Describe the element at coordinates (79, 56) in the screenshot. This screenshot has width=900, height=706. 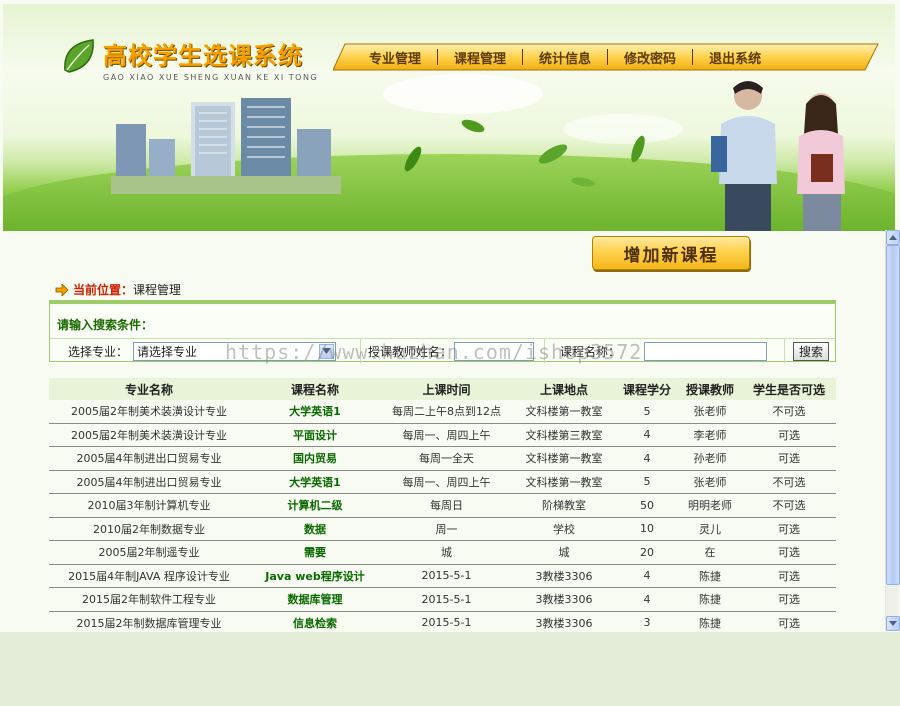
I see `leaf-icon` at that location.